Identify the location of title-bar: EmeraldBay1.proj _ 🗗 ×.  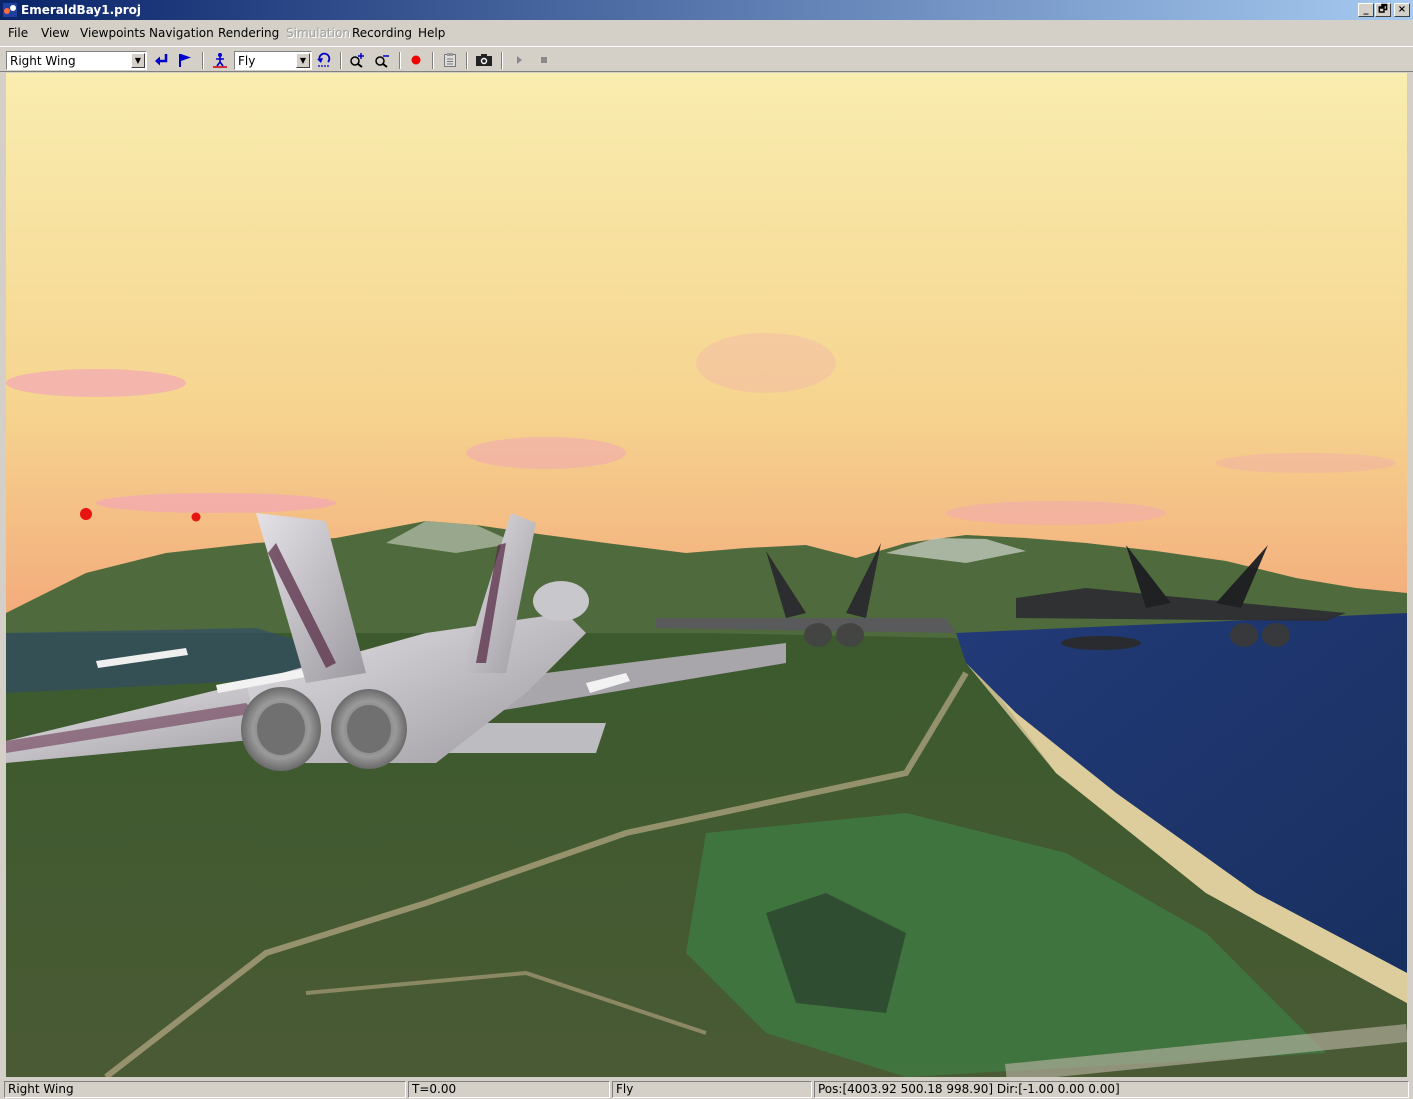
(706, 10).